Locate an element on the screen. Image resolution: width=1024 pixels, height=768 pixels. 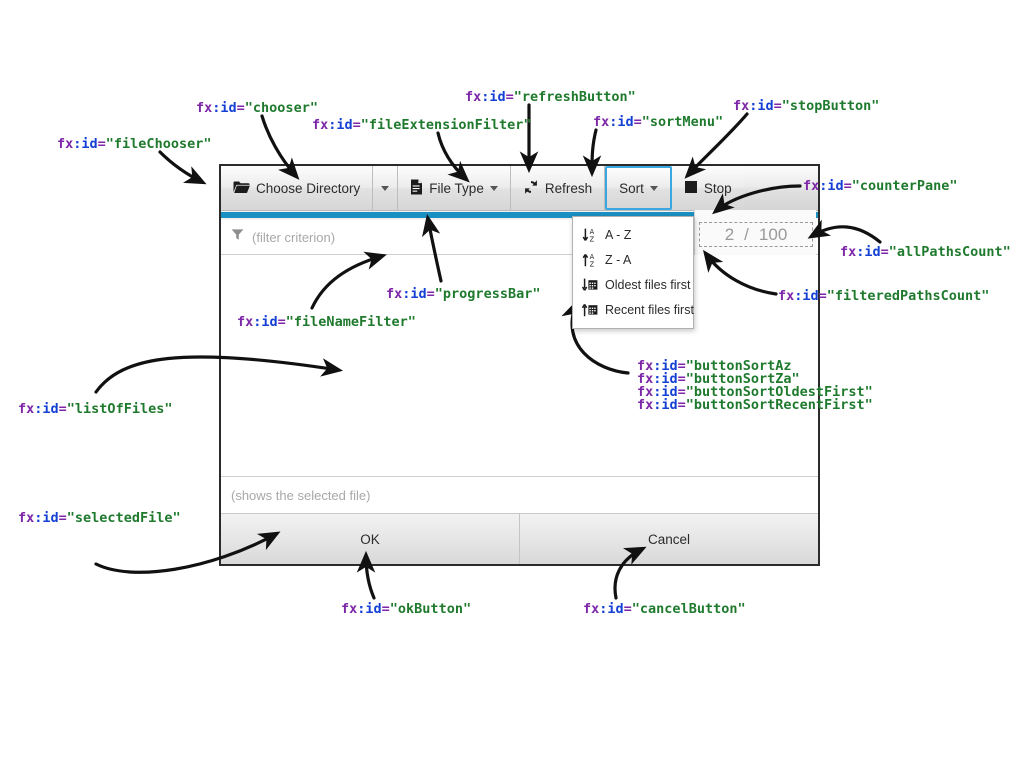
button-sort-az-label: A - Z is located at coordinates (618, 234).